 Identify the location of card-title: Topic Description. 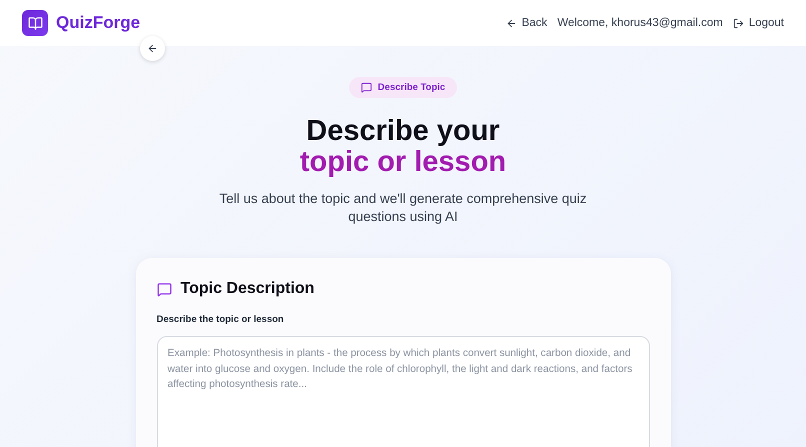
(247, 289).